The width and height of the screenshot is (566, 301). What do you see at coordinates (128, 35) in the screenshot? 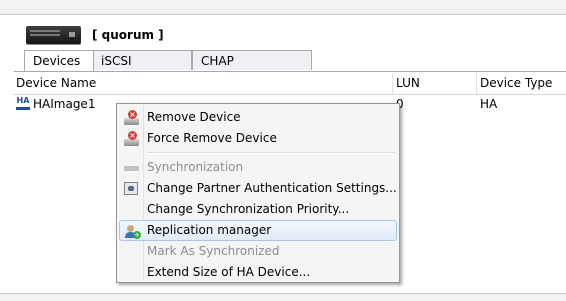
I see `server-title: [ quorum ]` at bounding box center [128, 35].